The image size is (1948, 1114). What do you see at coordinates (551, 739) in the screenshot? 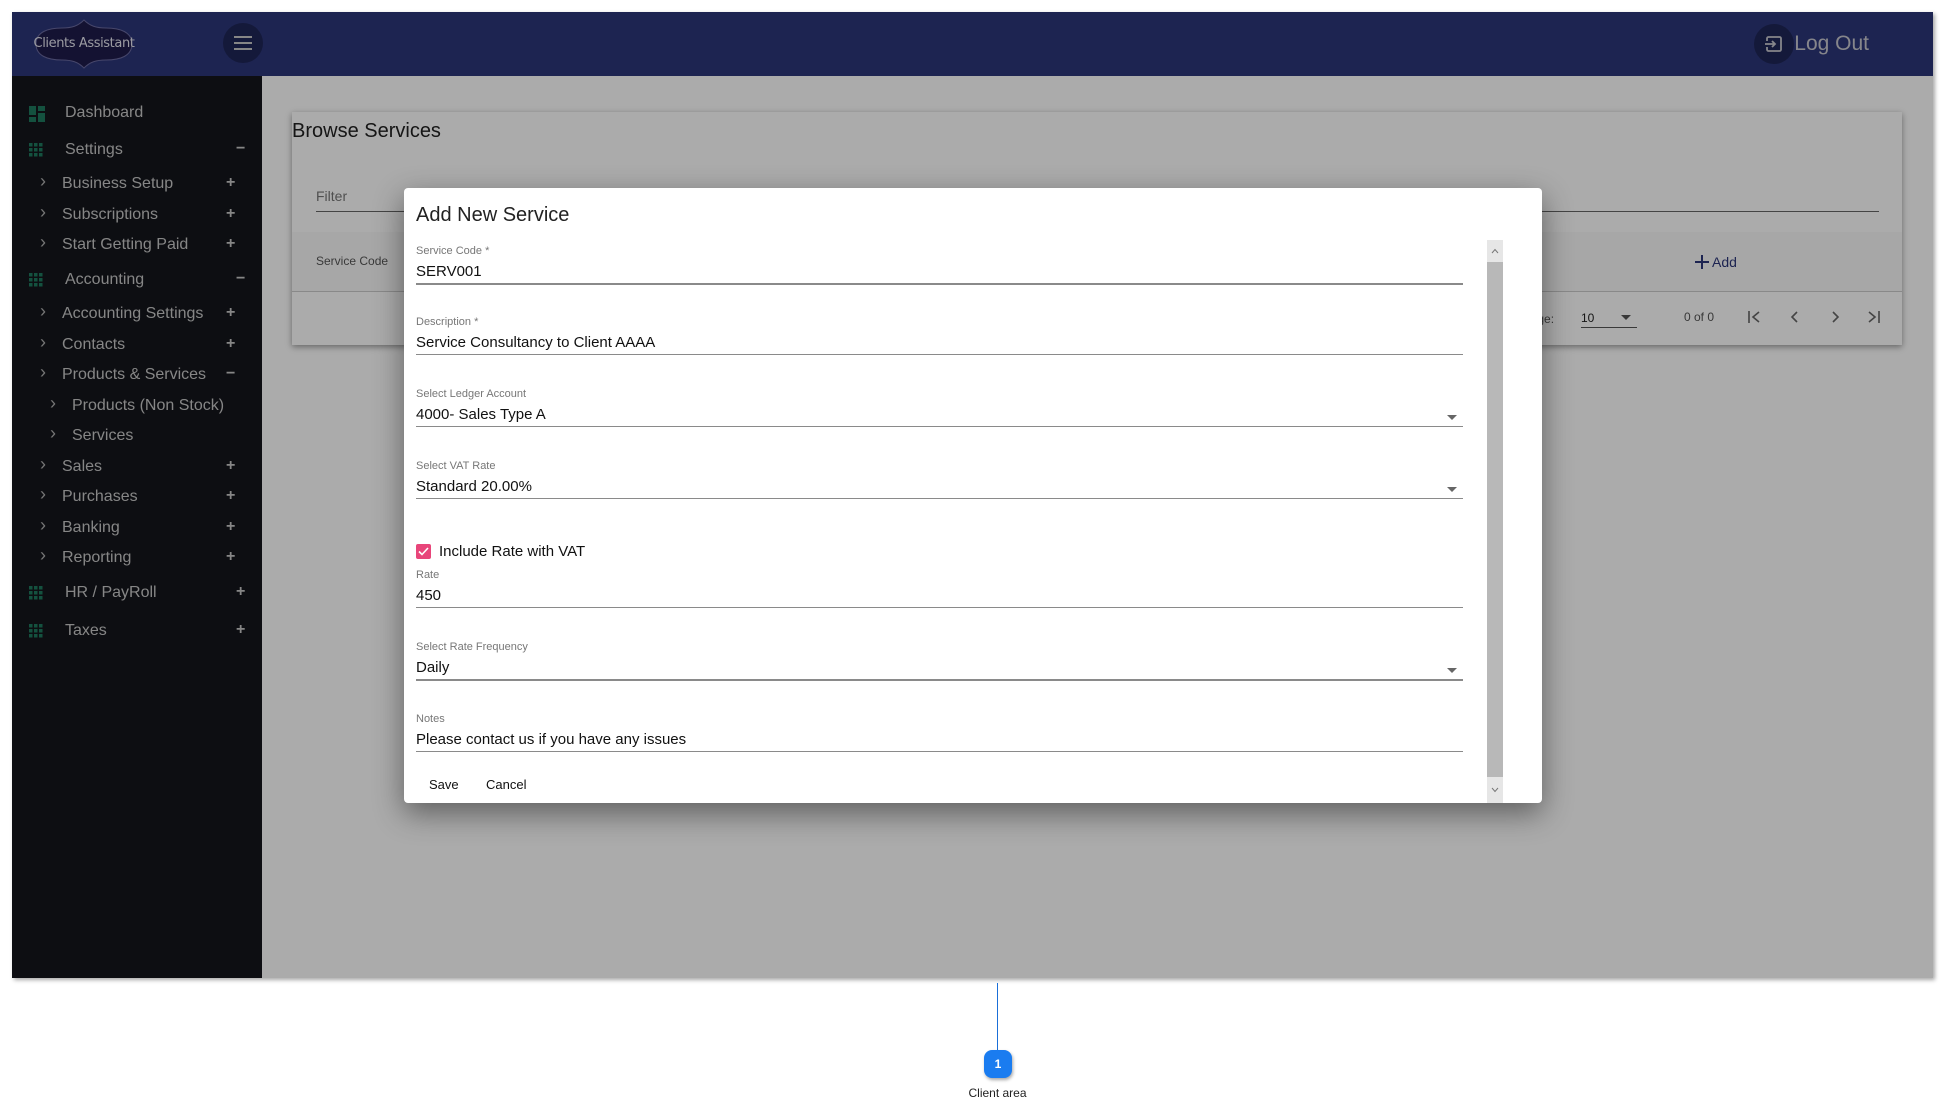
I see `notes-input: Please contact us if you have any issues` at bounding box center [551, 739].